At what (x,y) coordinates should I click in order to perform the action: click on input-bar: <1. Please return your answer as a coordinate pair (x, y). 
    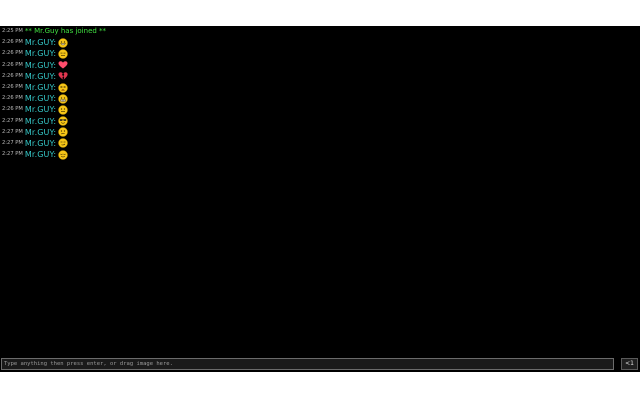
    Looking at the image, I should click on (320, 364).